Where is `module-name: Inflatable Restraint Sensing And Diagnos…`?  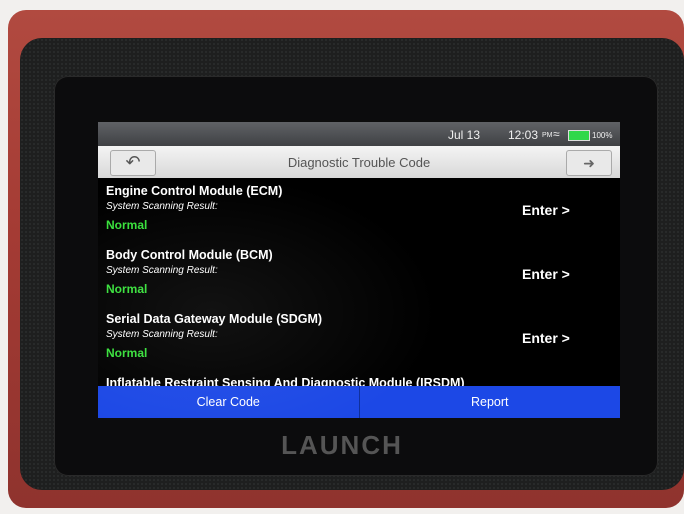 module-name: Inflatable Restraint Sensing And Diagnos… is located at coordinates (285, 381).